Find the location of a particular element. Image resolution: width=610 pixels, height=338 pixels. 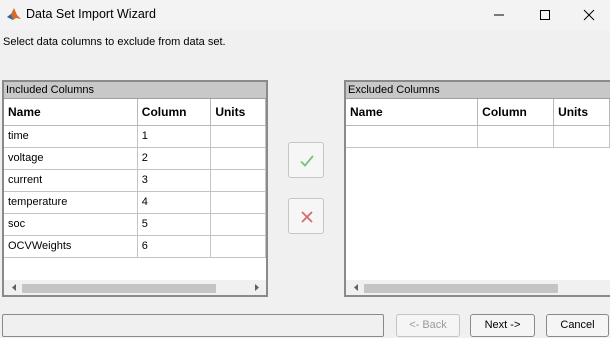

cell-column: 2 is located at coordinates (174, 158).